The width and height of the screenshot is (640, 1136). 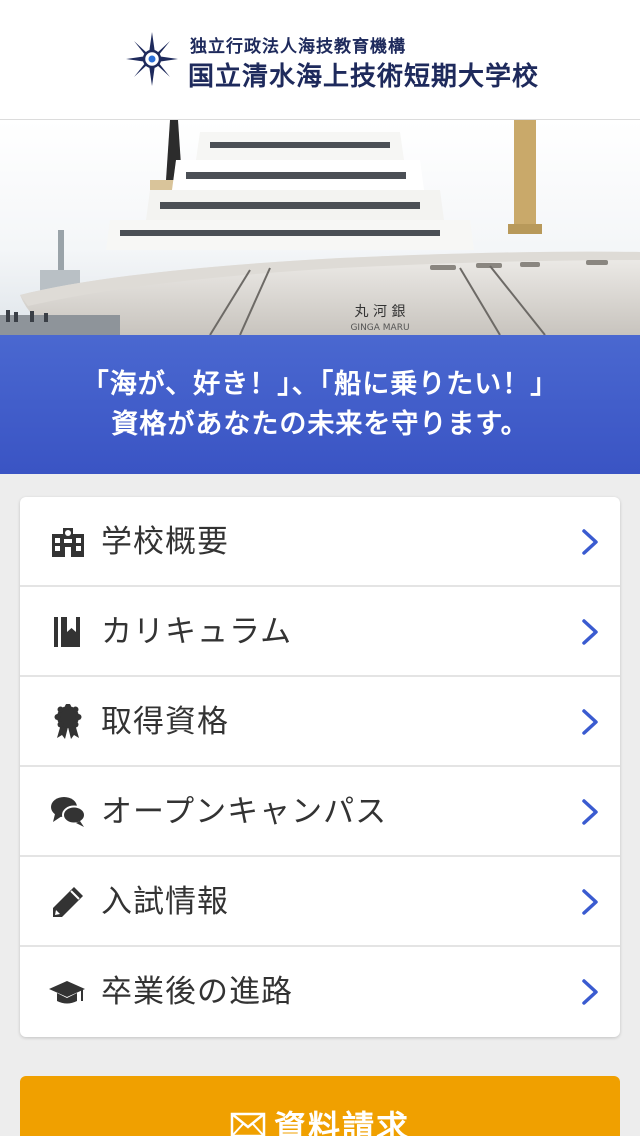 What do you see at coordinates (67, 992) in the screenshot?
I see `graduation-cap-icon` at bounding box center [67, 992].